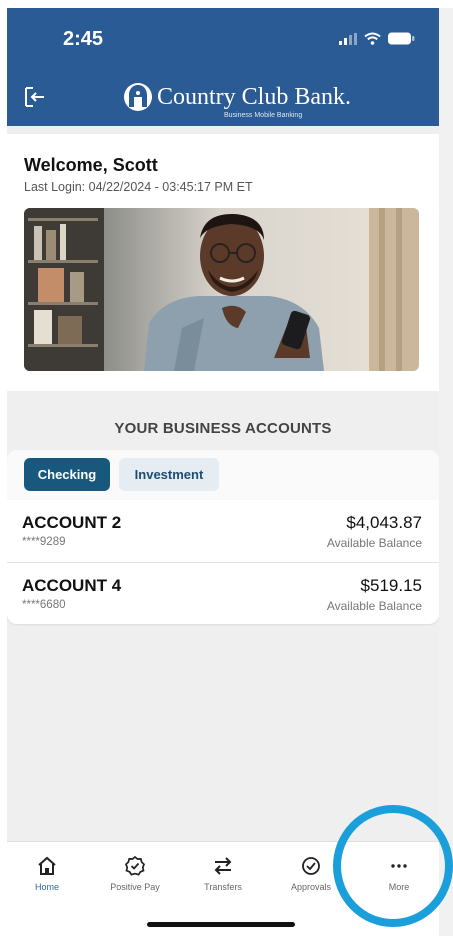 The image size is (453, 936). I want to click on nav-positive-pay: Positive Pay, so click(135, 874).